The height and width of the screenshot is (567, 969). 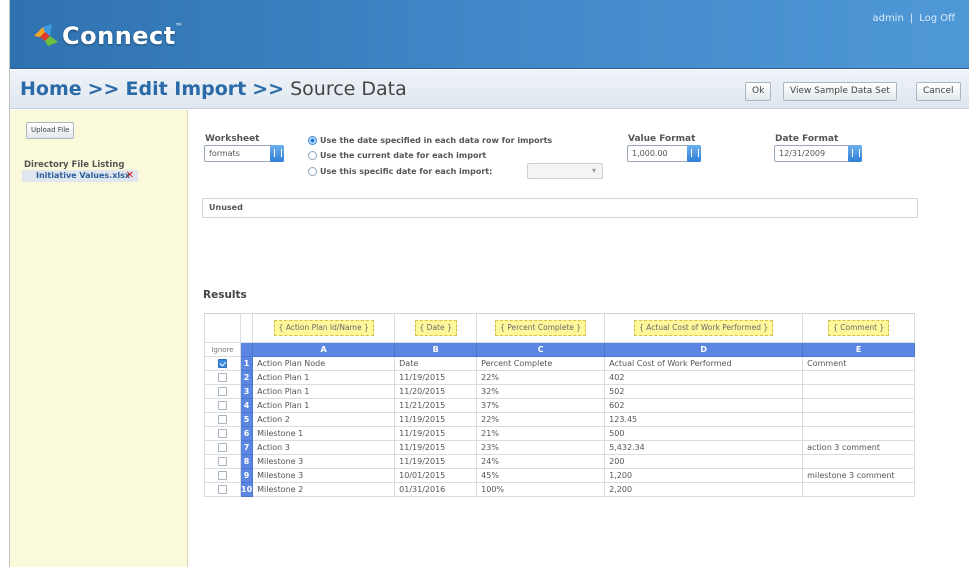 I want to click on date-option-current-radio, so click(x=312, y=155).